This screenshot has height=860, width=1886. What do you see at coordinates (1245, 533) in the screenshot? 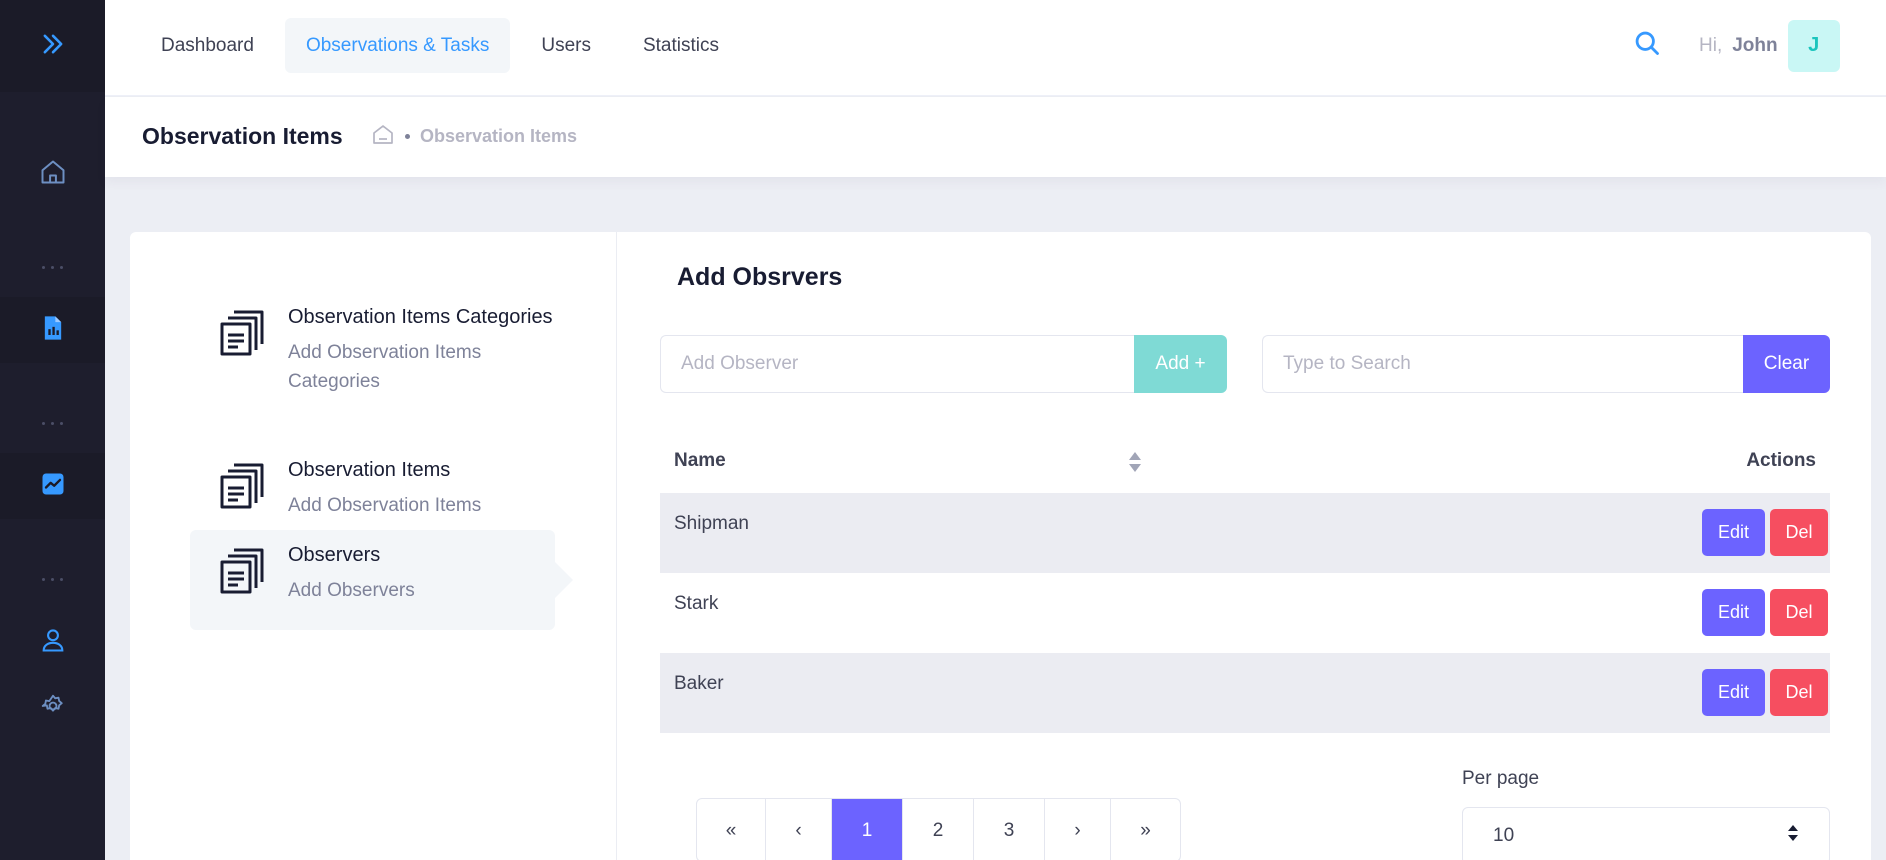
I see `table-row: Shipman Edit Del` at bounding box center [1245, 533].